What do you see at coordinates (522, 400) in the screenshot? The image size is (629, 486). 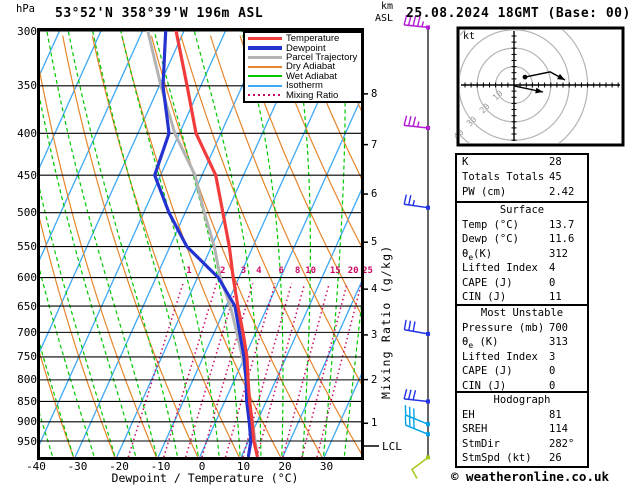 I see `table-section-title: Hodograph` at bounding box center [522, 400].